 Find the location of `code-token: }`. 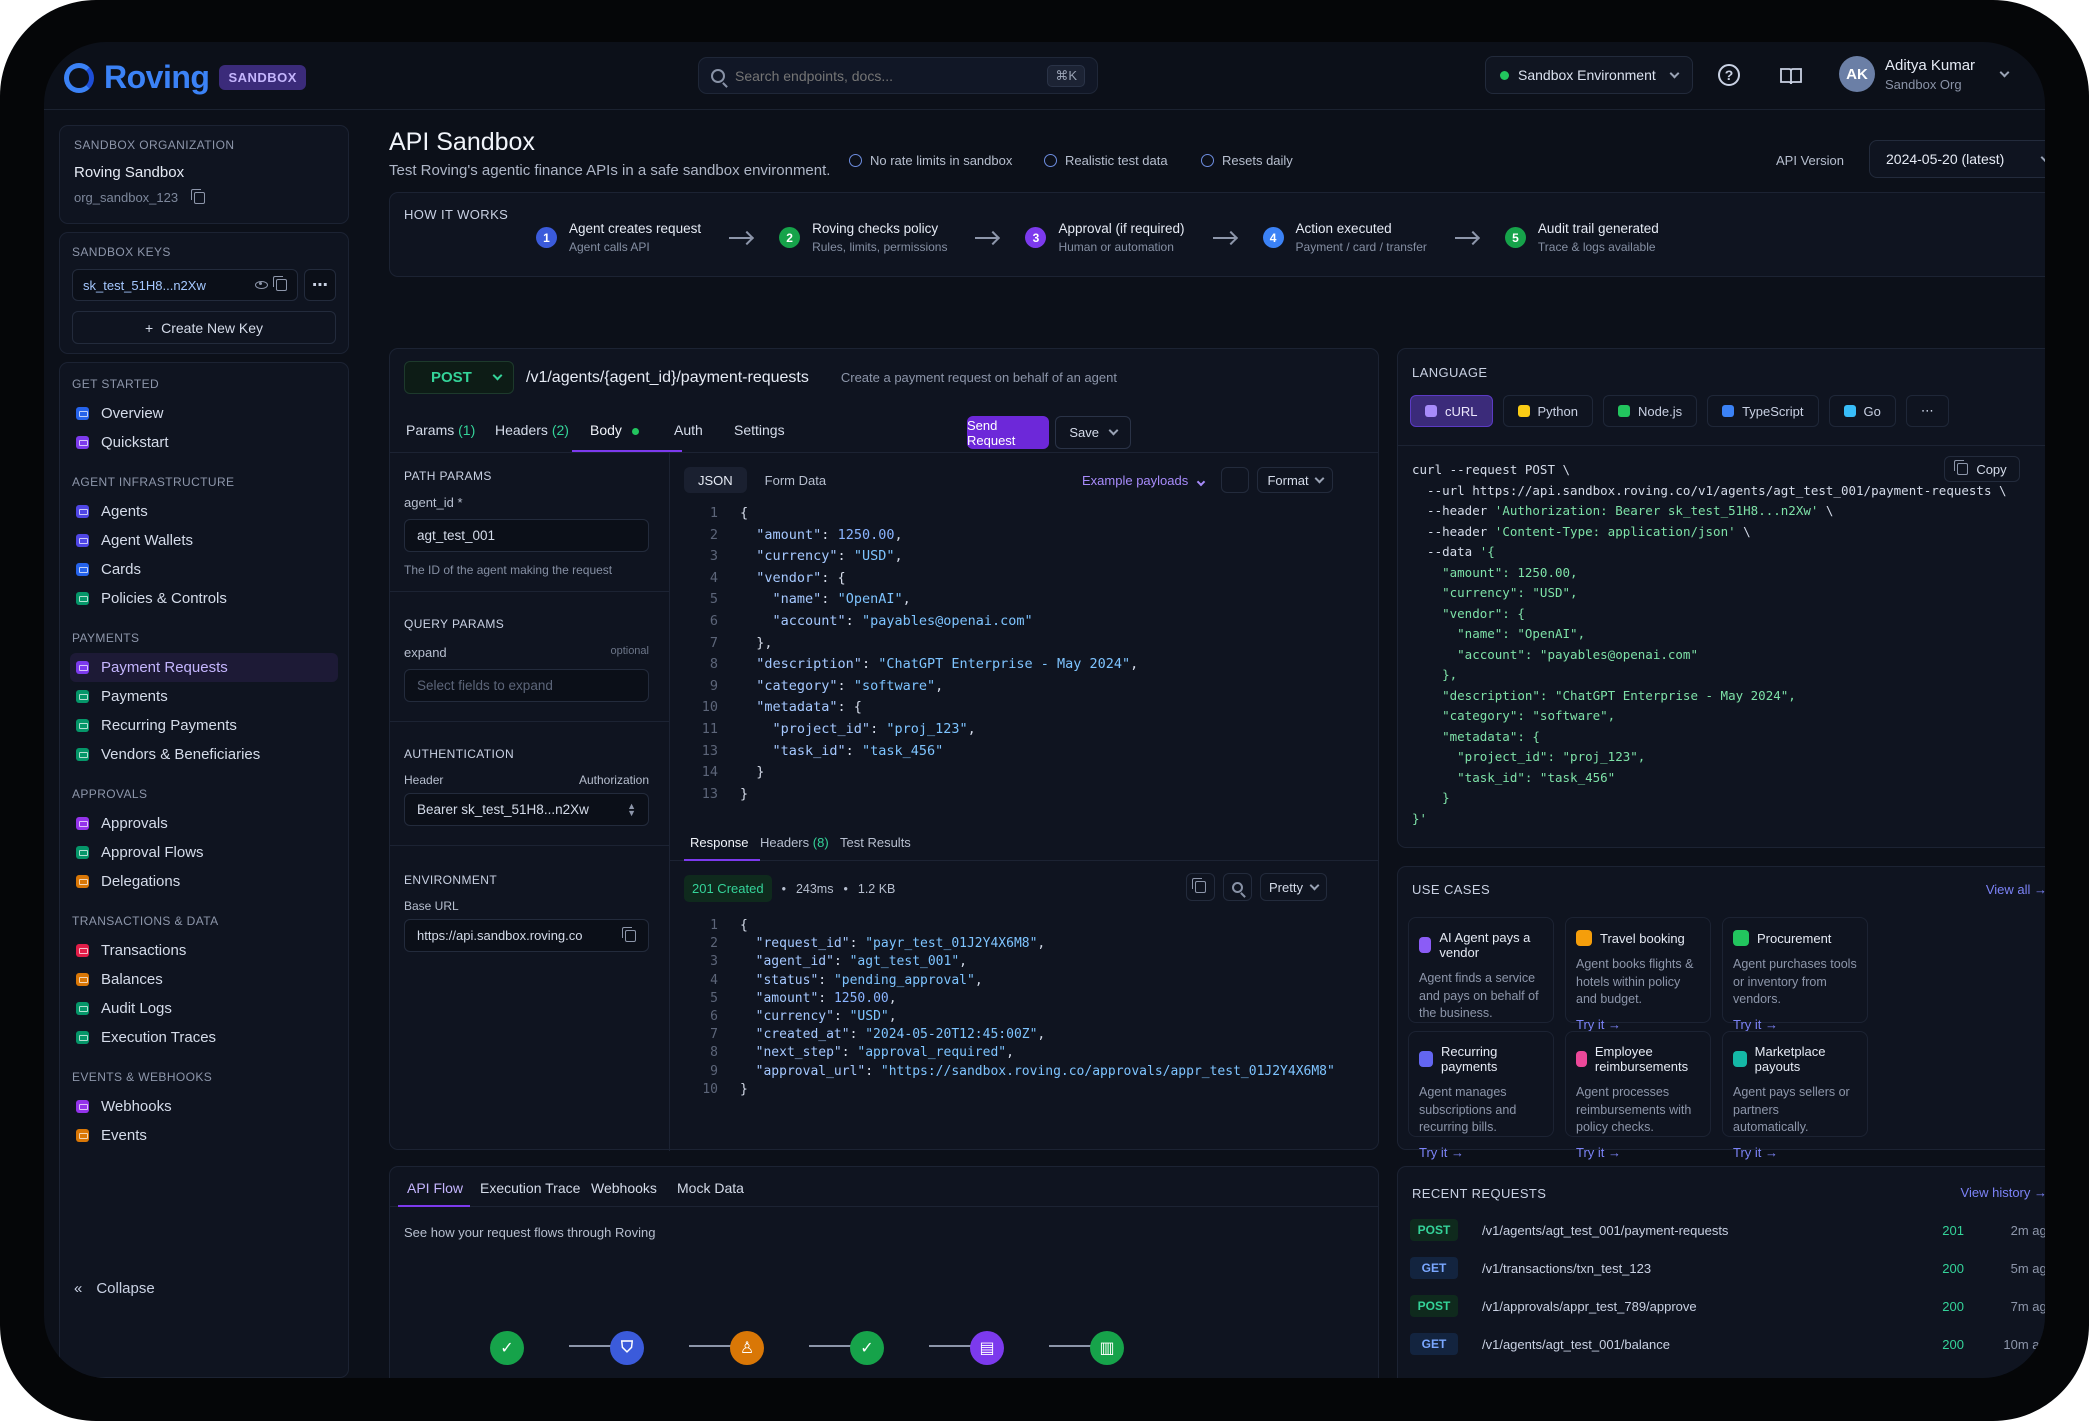

code-token: } is located at coordinates (744, 1089).